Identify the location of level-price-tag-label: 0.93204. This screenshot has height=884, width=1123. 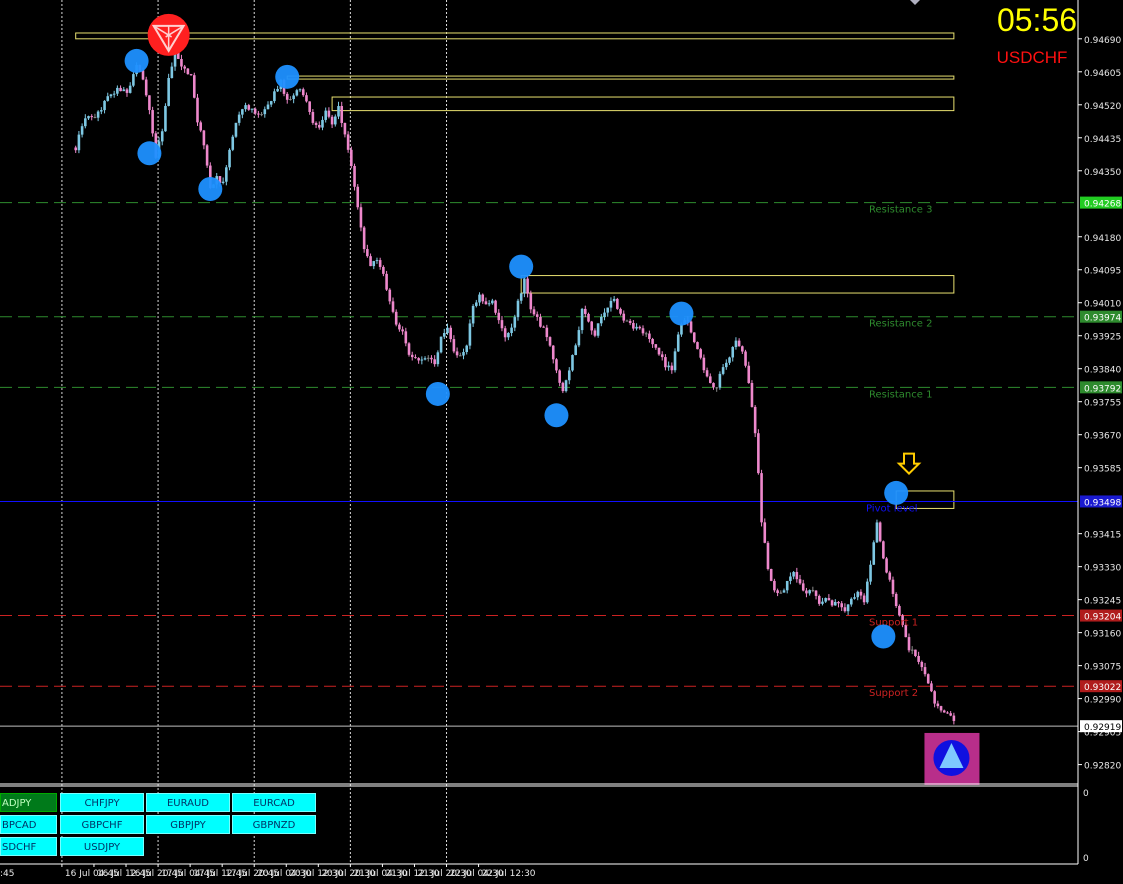
(1102, 618).